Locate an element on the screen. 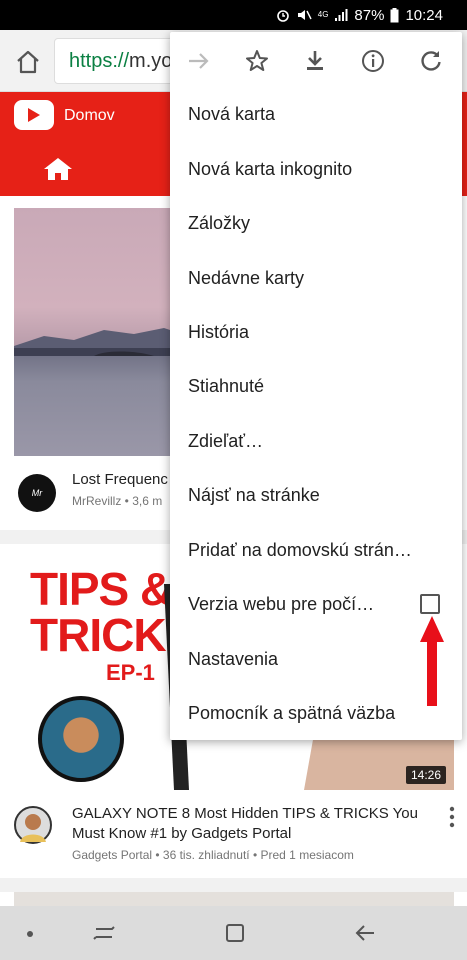  video-meta: MrRevillz • 3,6 m is located at coordinates (117, 501).